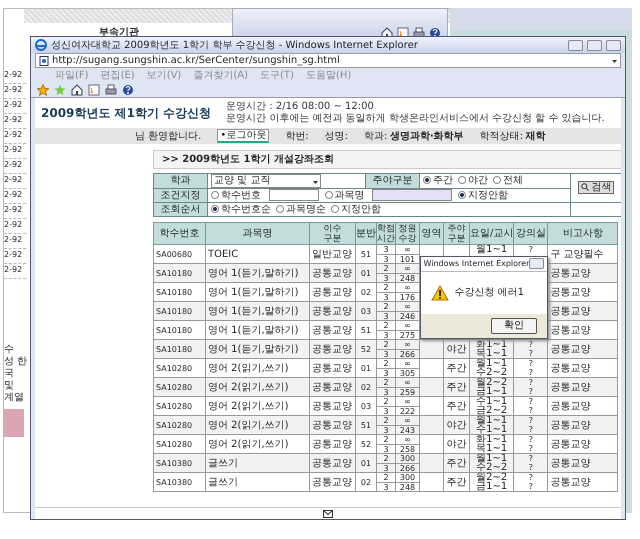 This screenshot has height=539, width=640. I want to click on field-label: 학번:, so click(297, 137).